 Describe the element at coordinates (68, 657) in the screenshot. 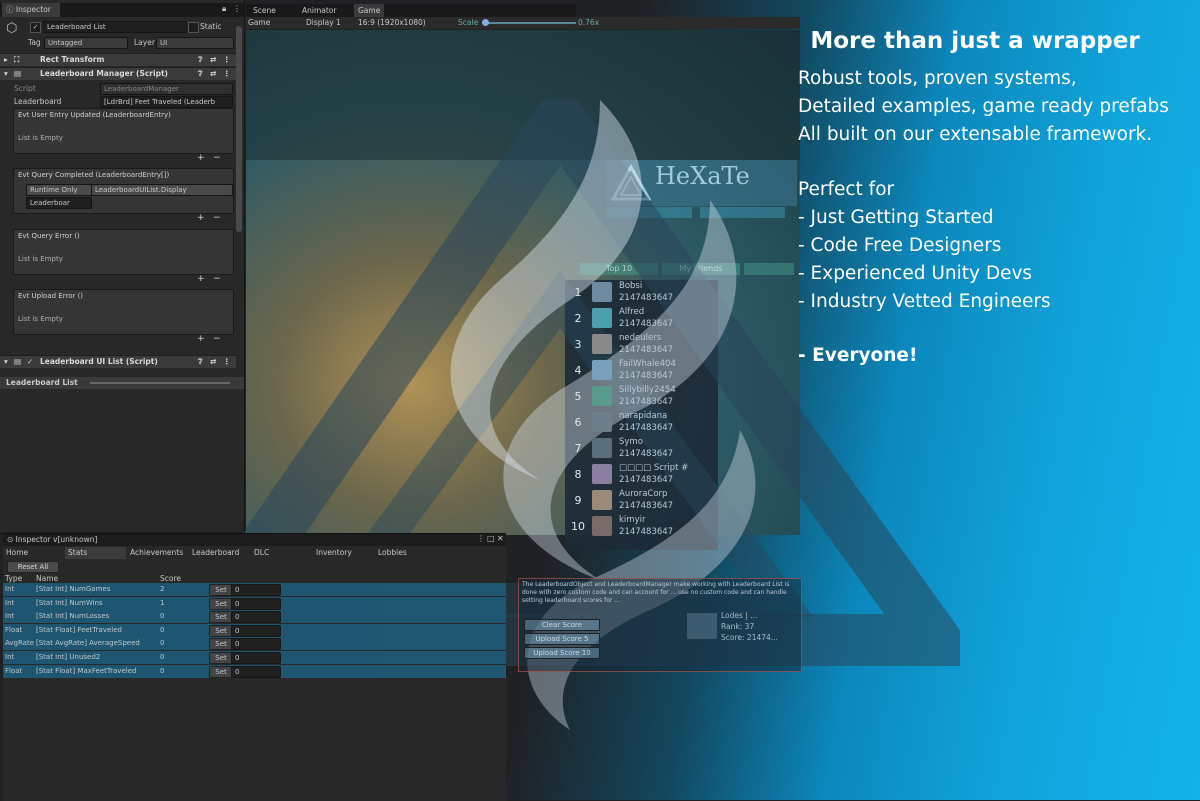

I see `stat-name: [Stat Int] Unused2` at that location.